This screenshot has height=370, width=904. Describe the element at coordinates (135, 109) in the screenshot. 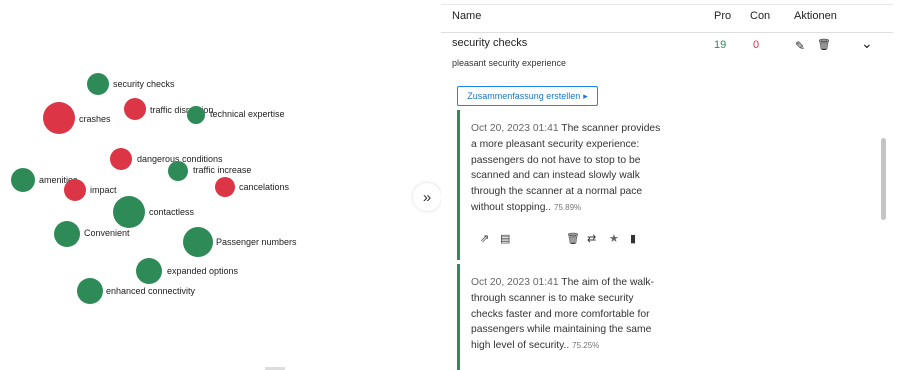

I see `bubble-traffic-disruption` at that location.